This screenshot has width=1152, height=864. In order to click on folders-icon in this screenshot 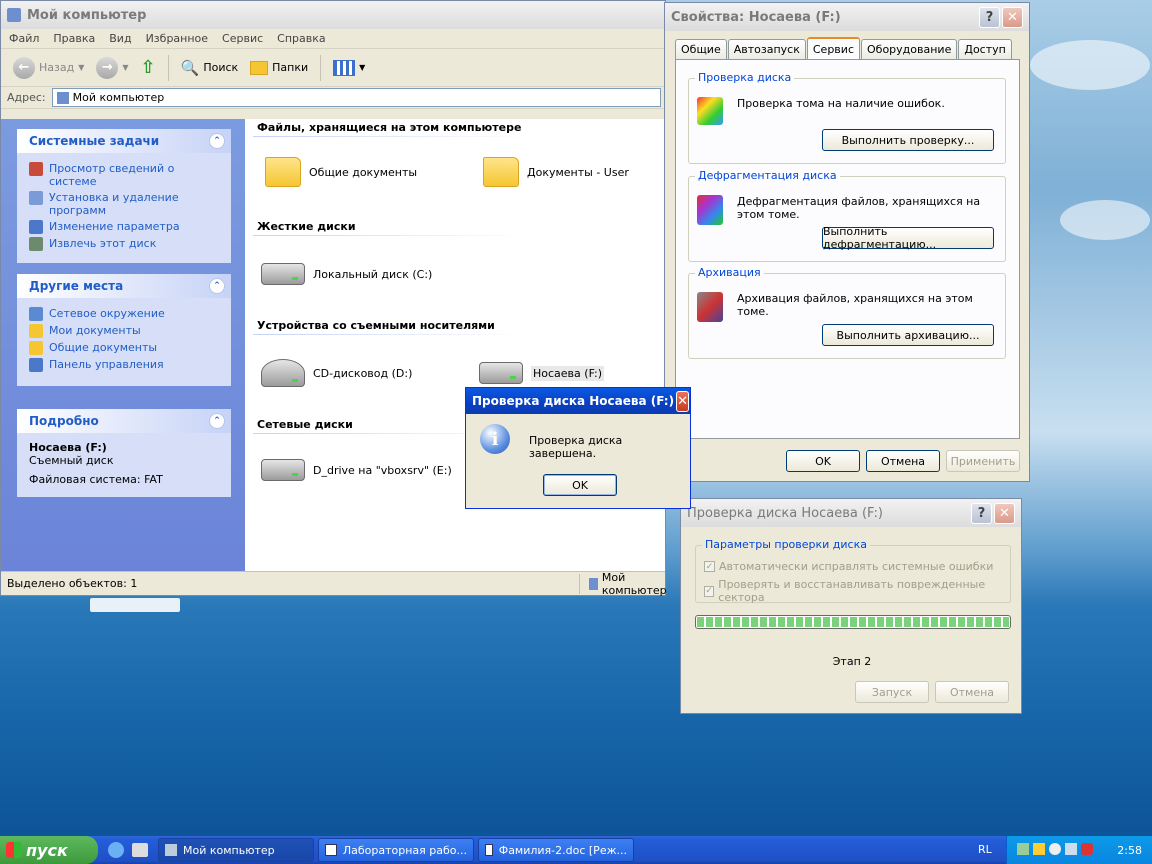, I will do `click(259, 67)`.